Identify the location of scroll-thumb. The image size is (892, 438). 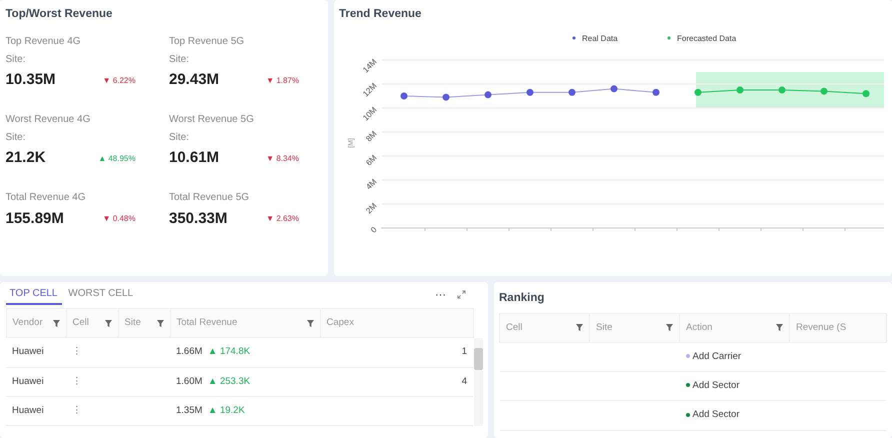
(478, 359).